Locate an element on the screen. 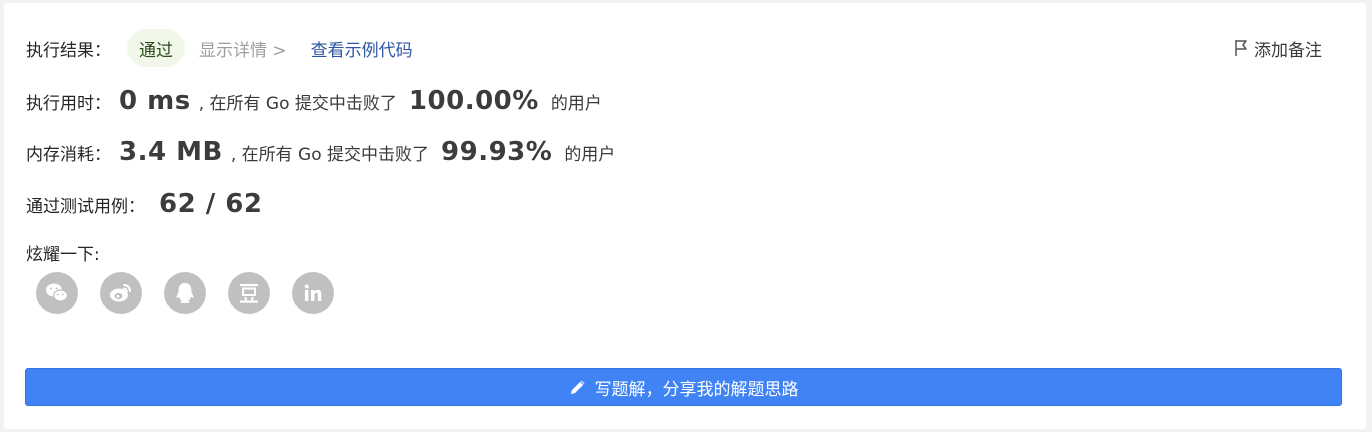  memory-row: 内存消耗： 3.4 MB , 在所有 Go 提交中击败了 99.93% 的用户 is located at coordinates (320, 152).